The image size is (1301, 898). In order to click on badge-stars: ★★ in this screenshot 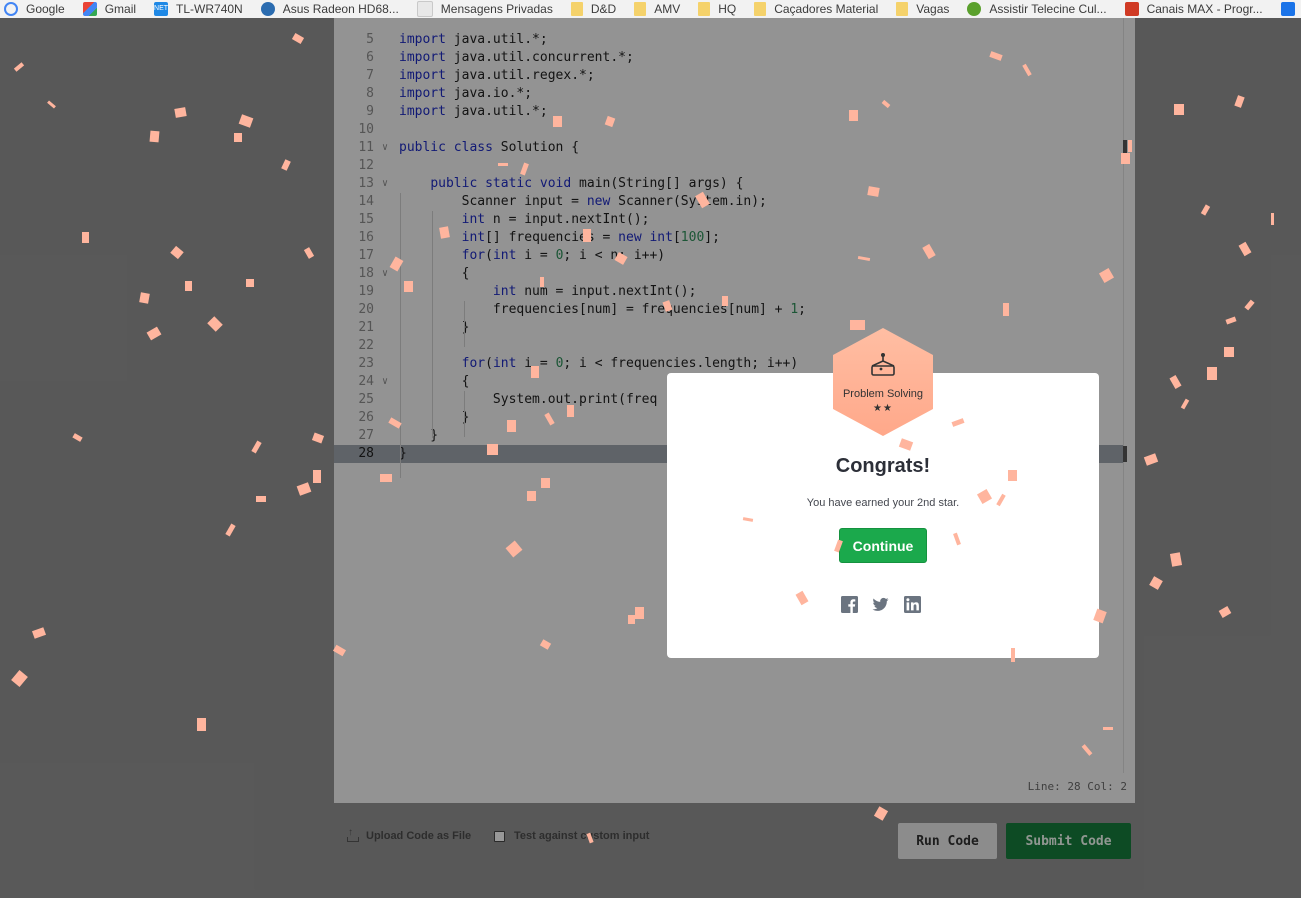, I will do `click(883, 408)`.